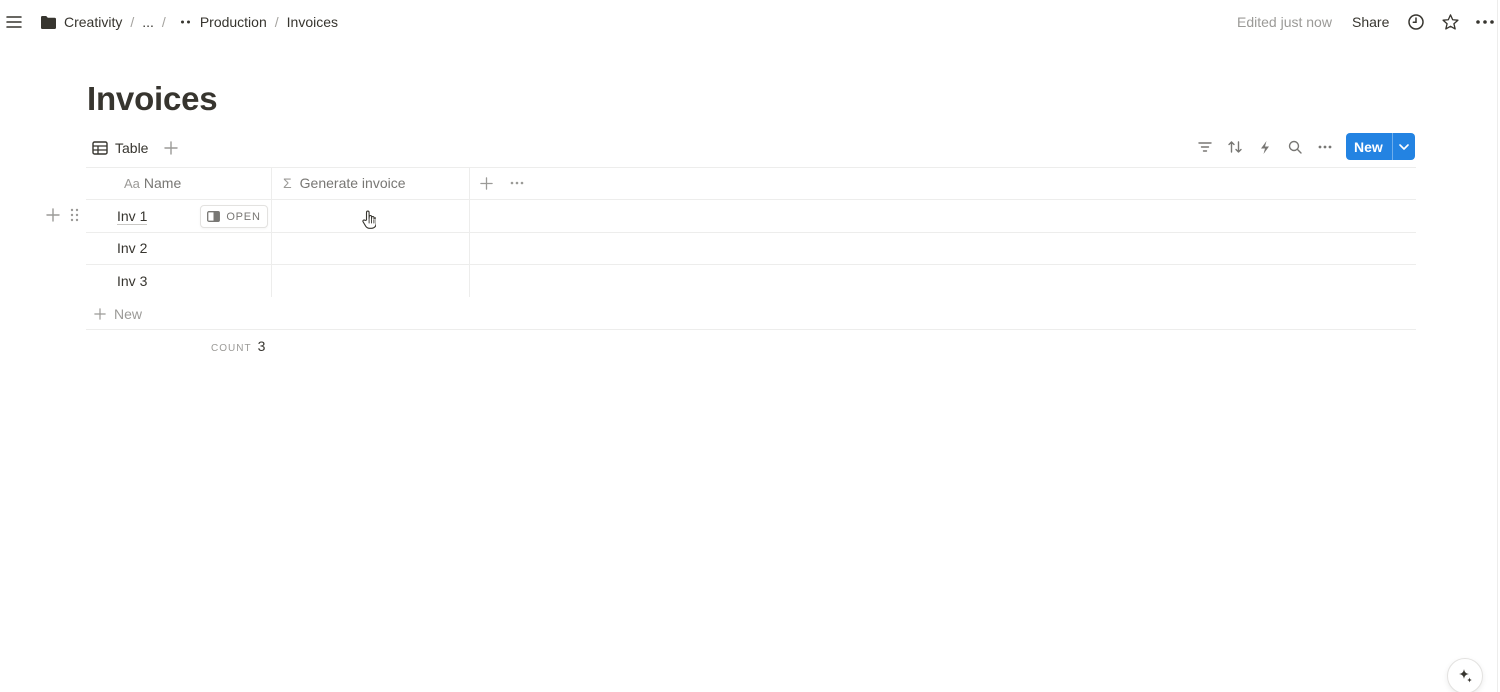 This screenshot has height=692, width=1500. I want to click on hand-cursor-icon, so click(369, 220).